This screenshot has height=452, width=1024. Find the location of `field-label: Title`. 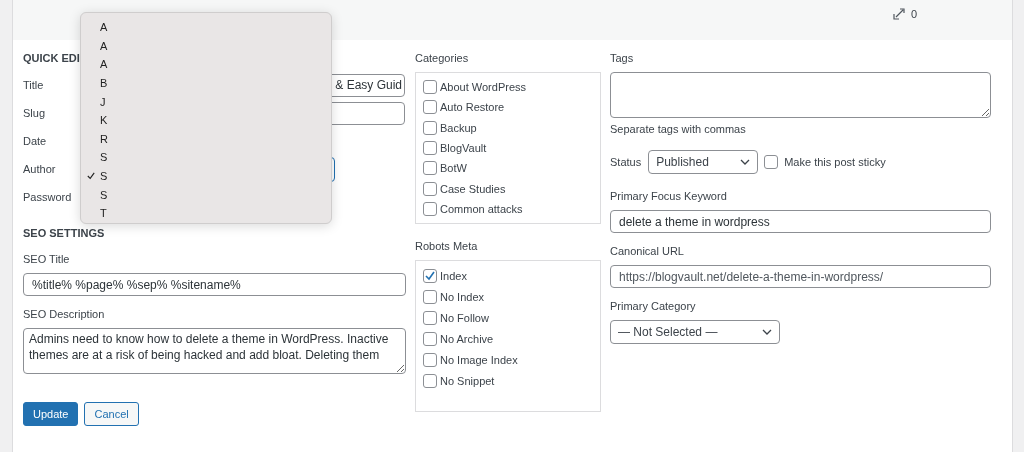

field-label: Title is located at coordinates (33, 85).